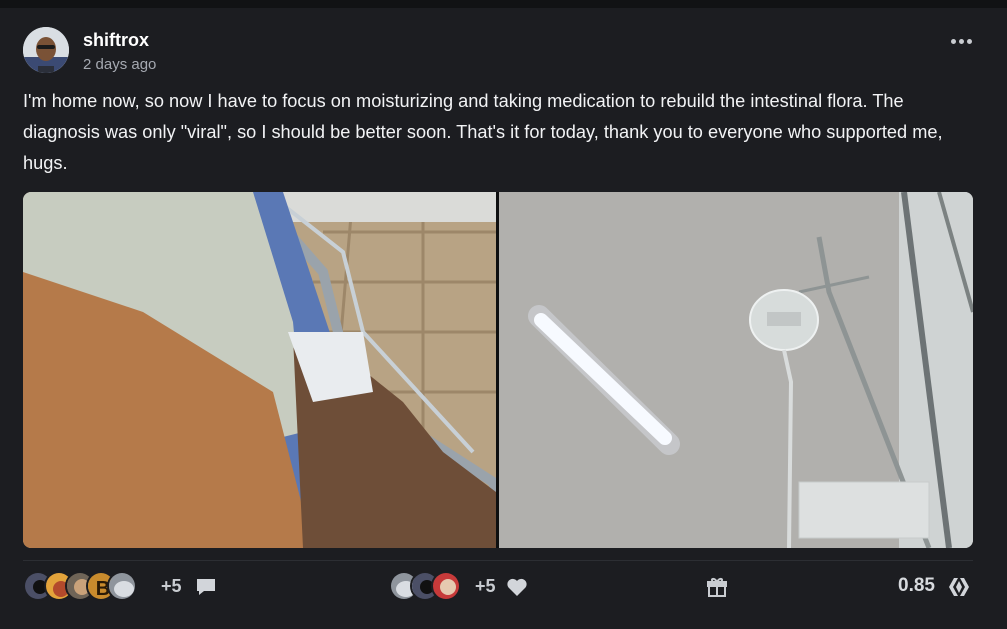  What do you see at coordinates (959, 587) in the screenshot?
I see `hive-logo-icon` at bounding box center [959, 587].